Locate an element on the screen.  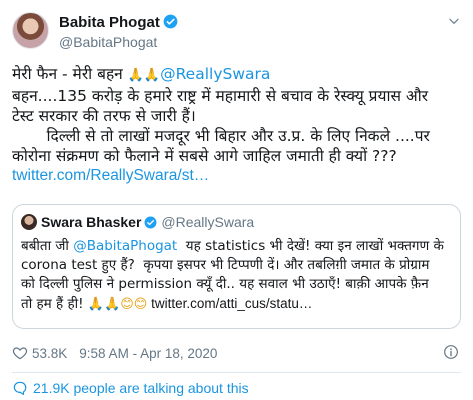
author-avatar is located at coordinates (30, 30).